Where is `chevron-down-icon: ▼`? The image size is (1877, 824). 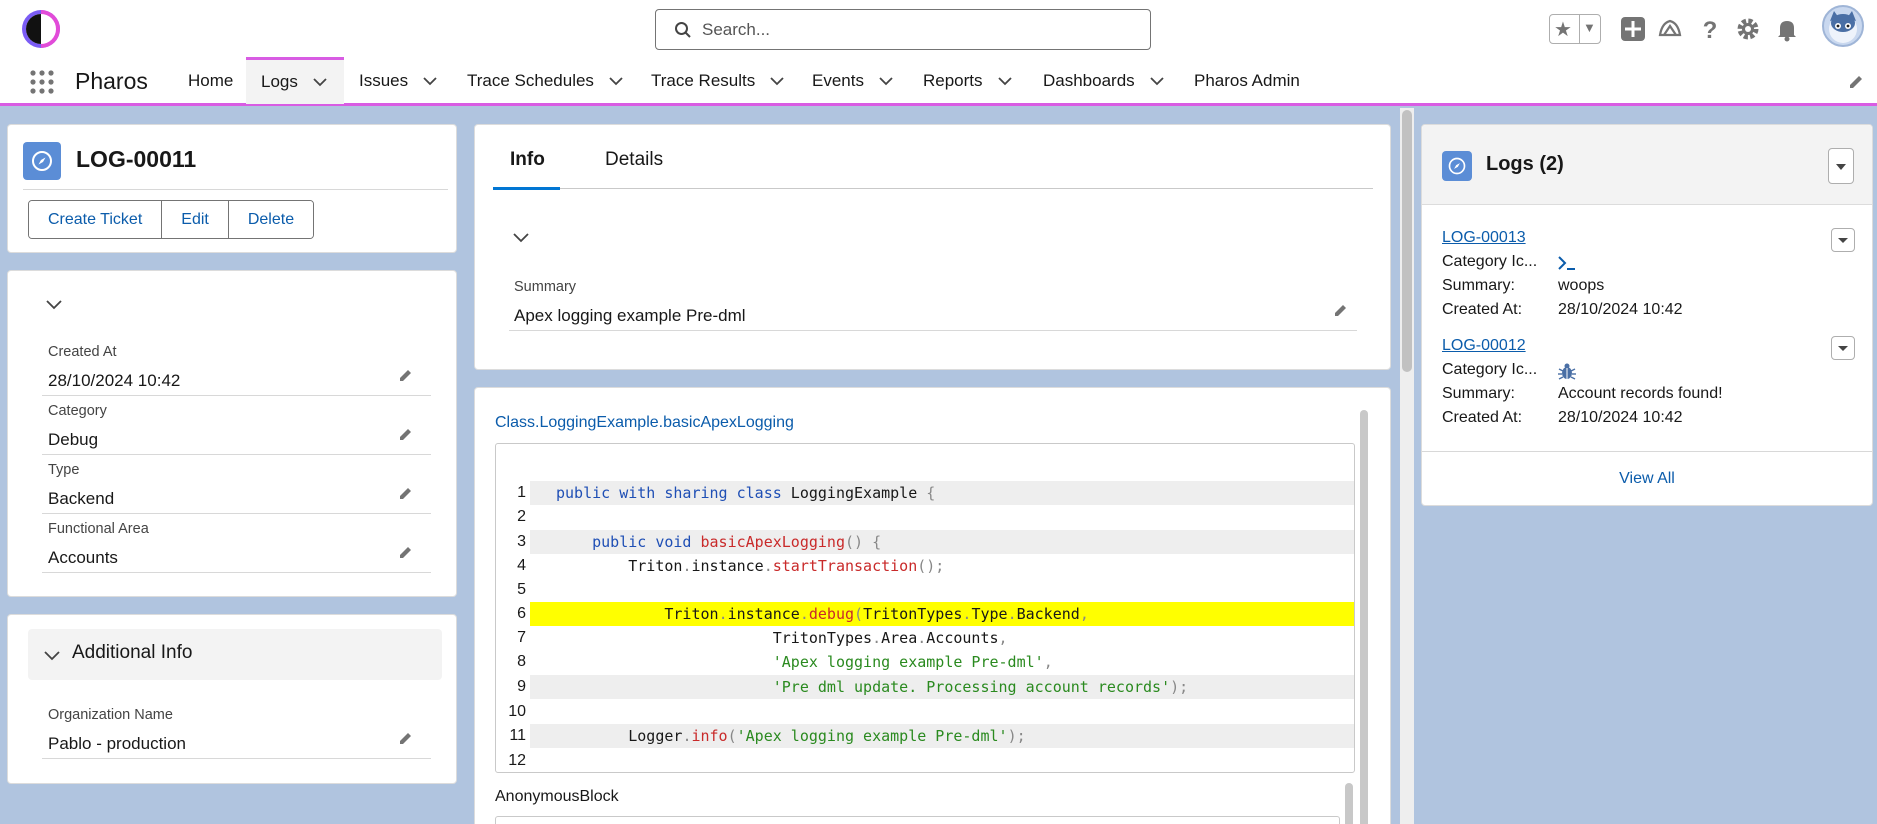 chevron-down-icon: ▼ is located at coordinates (1589, 27).